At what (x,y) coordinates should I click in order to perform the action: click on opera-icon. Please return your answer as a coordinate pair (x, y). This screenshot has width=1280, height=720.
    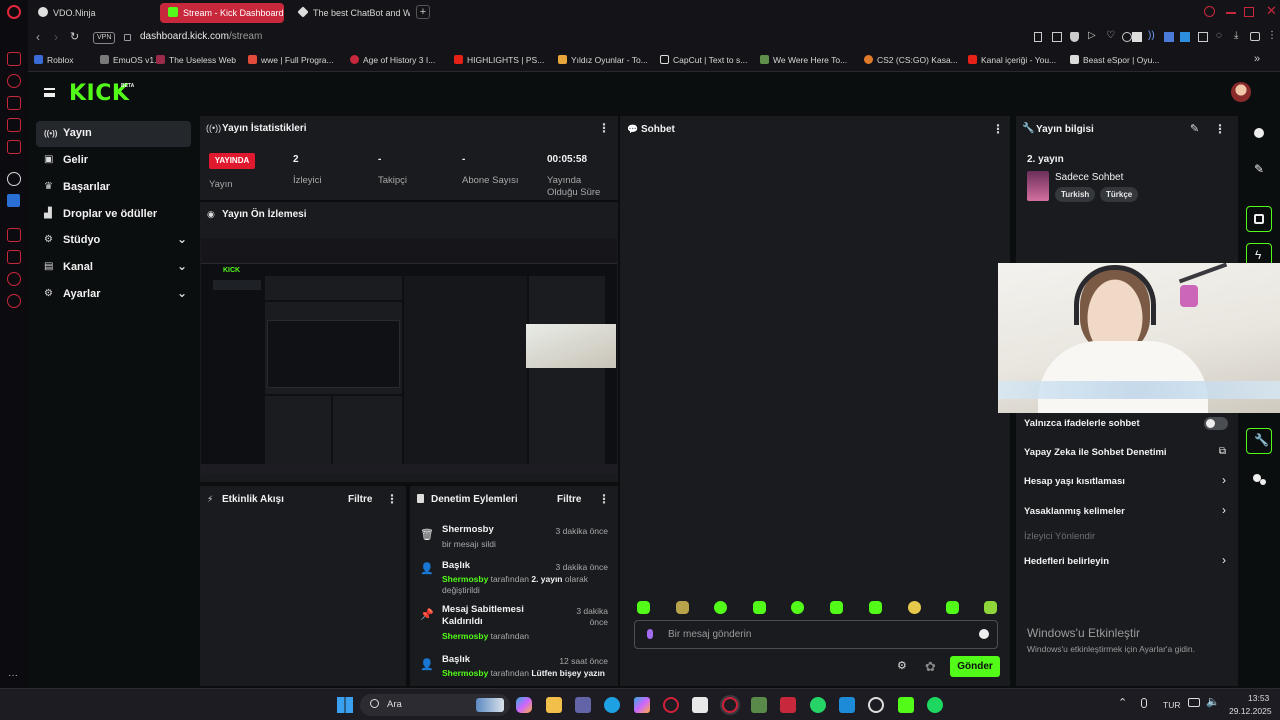
    Looking at the image, I should click on (730, 705).